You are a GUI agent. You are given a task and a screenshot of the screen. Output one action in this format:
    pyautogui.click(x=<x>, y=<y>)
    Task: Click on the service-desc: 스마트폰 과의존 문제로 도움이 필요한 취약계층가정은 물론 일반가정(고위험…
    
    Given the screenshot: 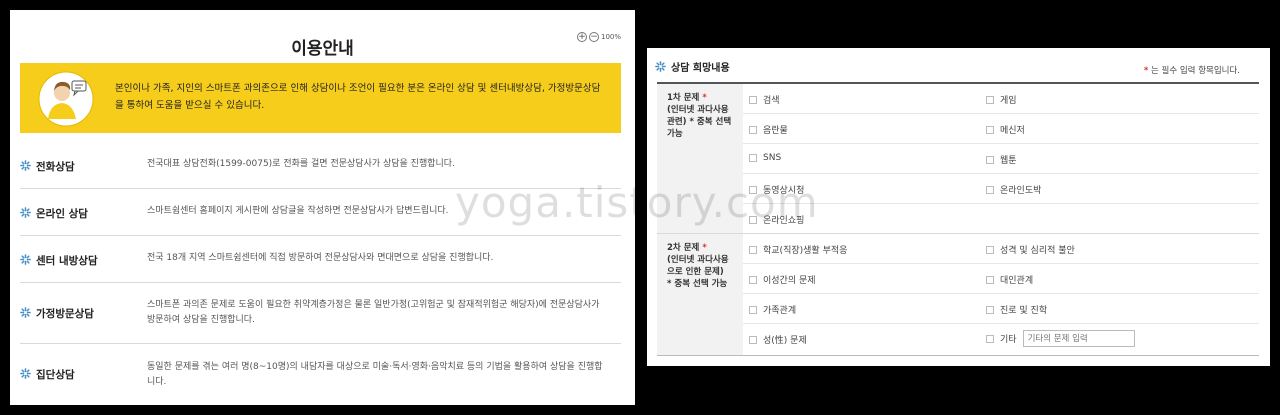 What is the action you would take?
    pyautogui.click(x=373, y=312)
    